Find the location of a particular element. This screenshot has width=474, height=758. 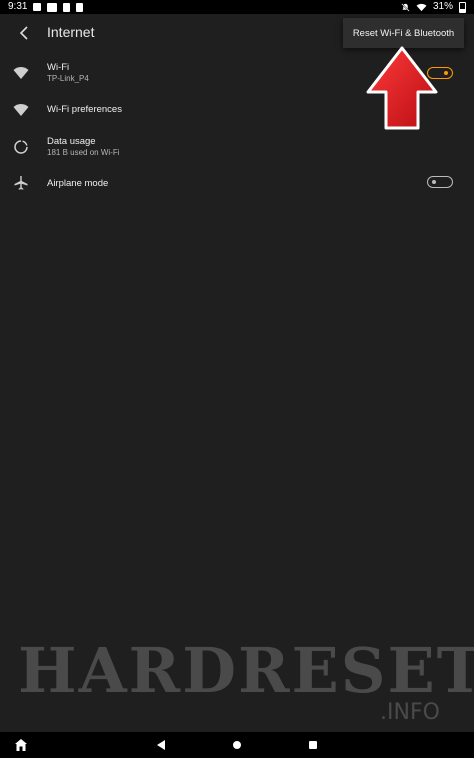

wifi-network-name: TP-Link_P4 is located at coordinates (68, 78).